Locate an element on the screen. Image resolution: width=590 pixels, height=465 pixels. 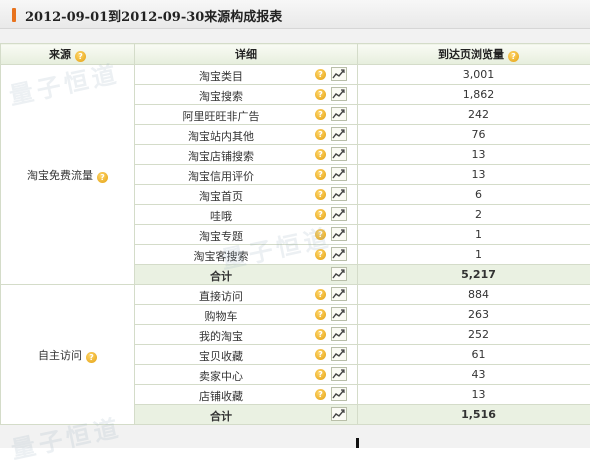
detail-cell: 购物车? is located at coordinates (246, 315).